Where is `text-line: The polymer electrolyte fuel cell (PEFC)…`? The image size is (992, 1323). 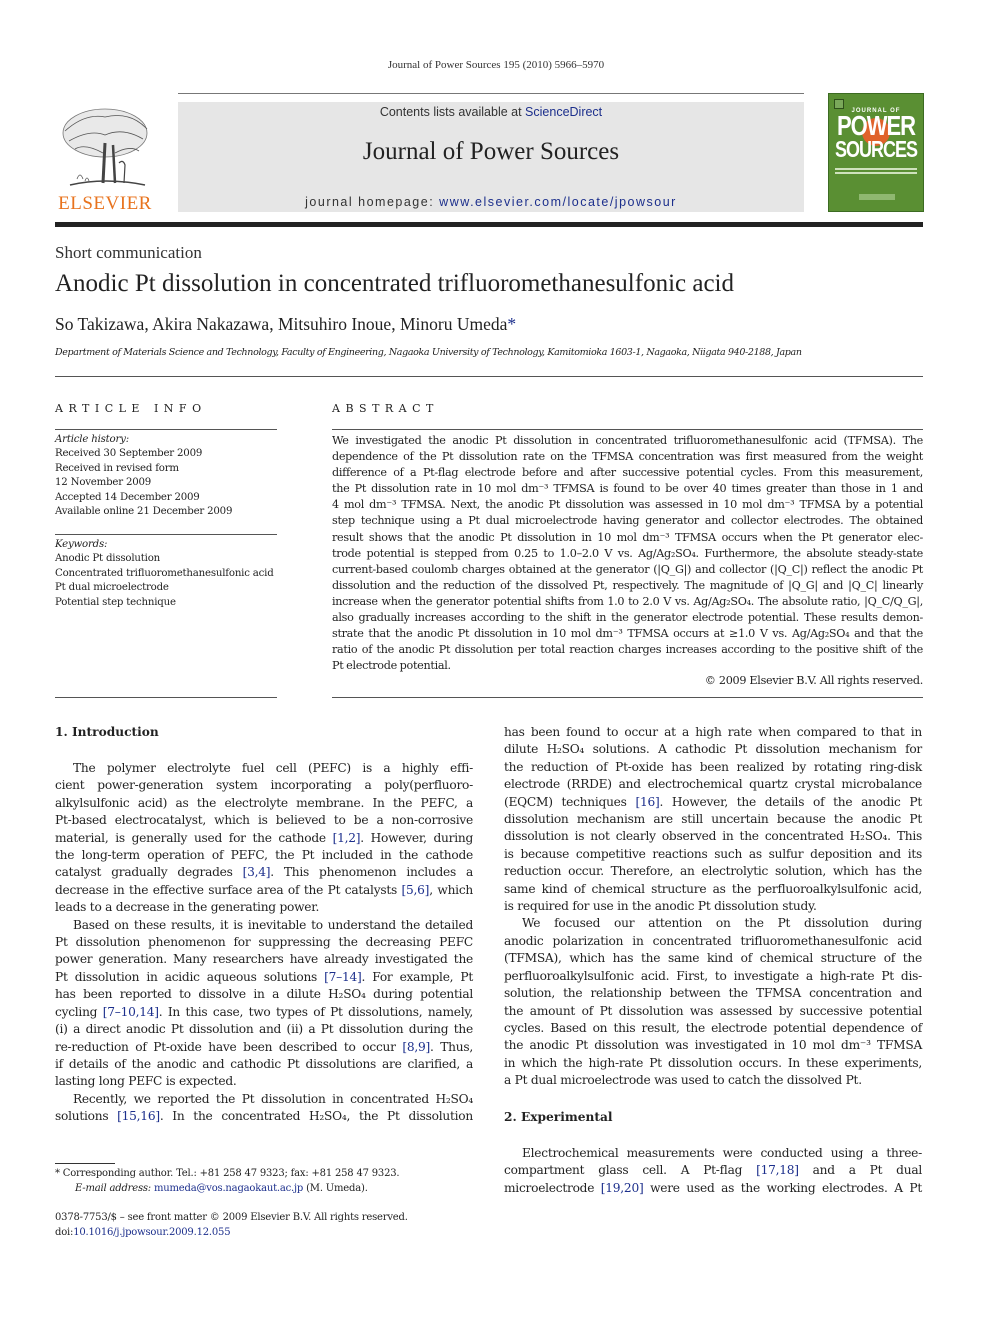 text-line: The polymer electrolyte fuel cell (PEFC)… is located at coordinates (273, 768).